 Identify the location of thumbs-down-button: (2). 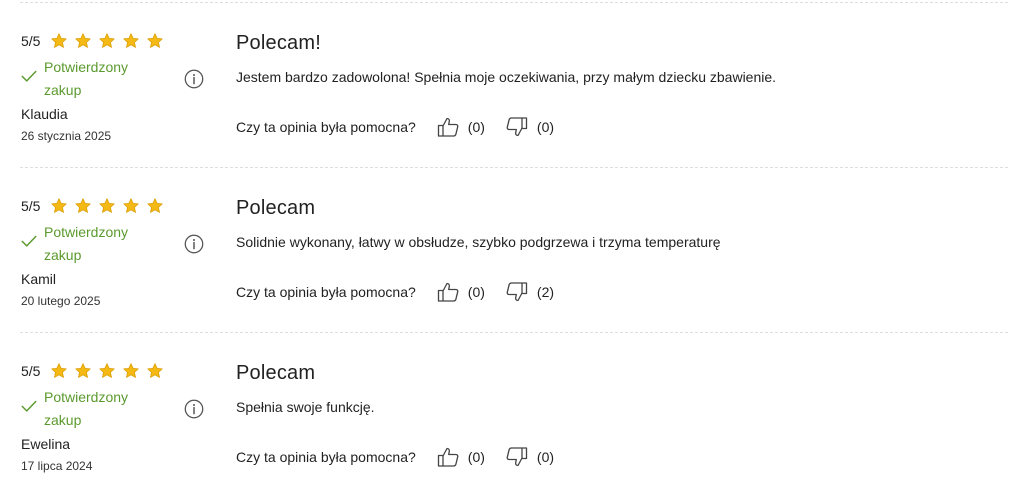
(529, 292).